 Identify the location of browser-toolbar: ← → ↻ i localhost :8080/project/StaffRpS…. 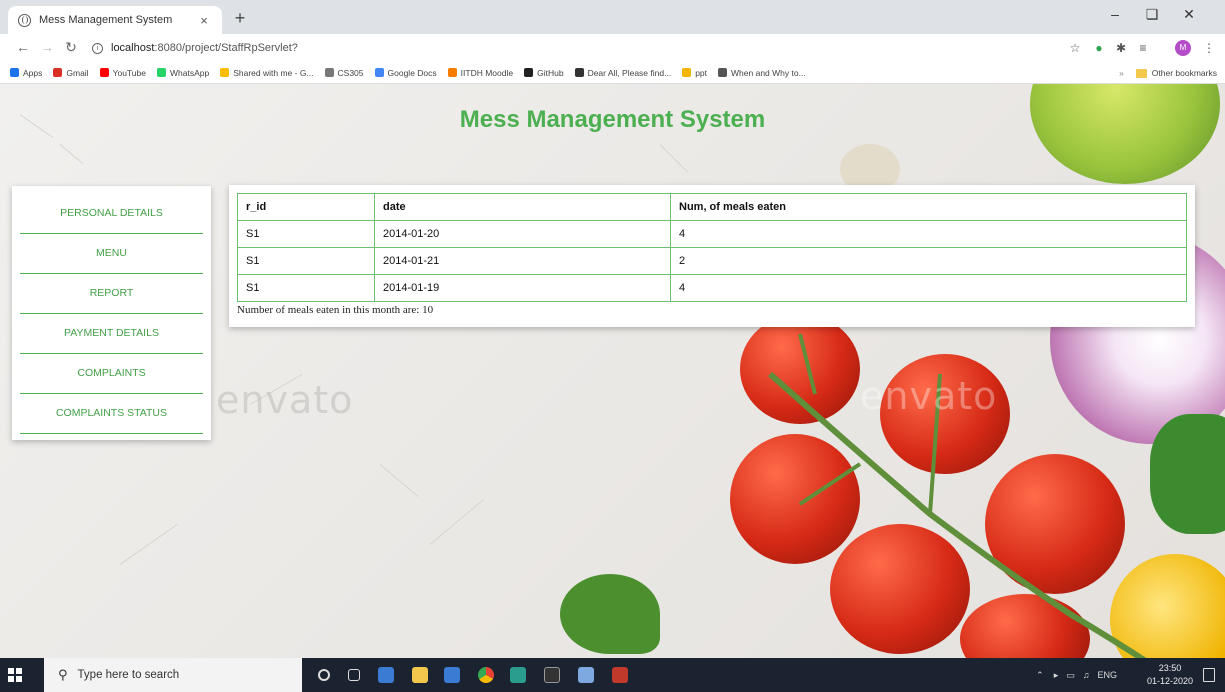
(612, 48).